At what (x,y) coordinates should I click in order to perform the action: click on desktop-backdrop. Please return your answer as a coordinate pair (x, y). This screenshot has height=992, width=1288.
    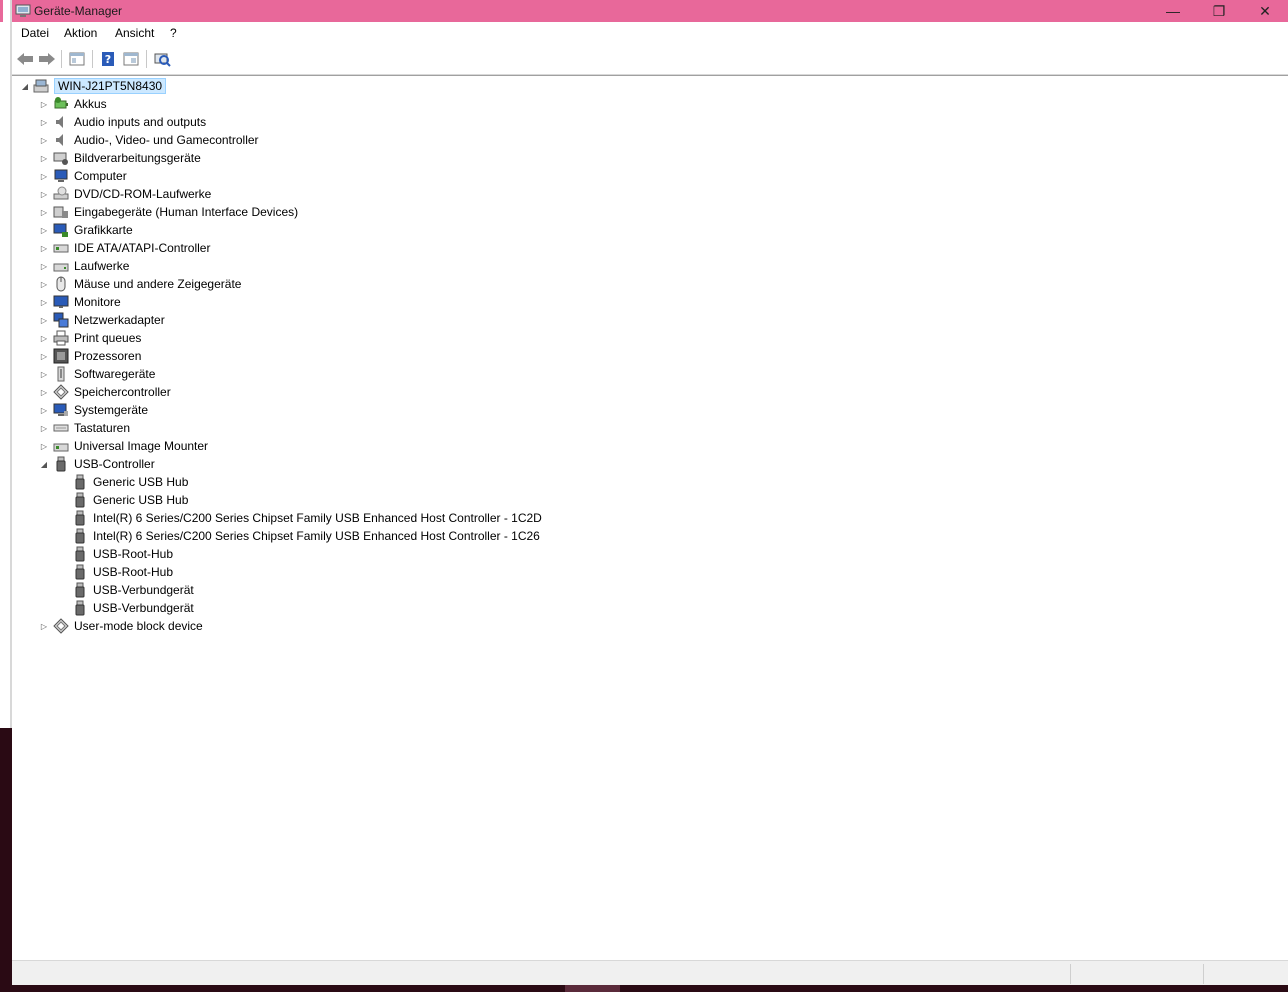
    Looking at the image, I should click on (6, 496).